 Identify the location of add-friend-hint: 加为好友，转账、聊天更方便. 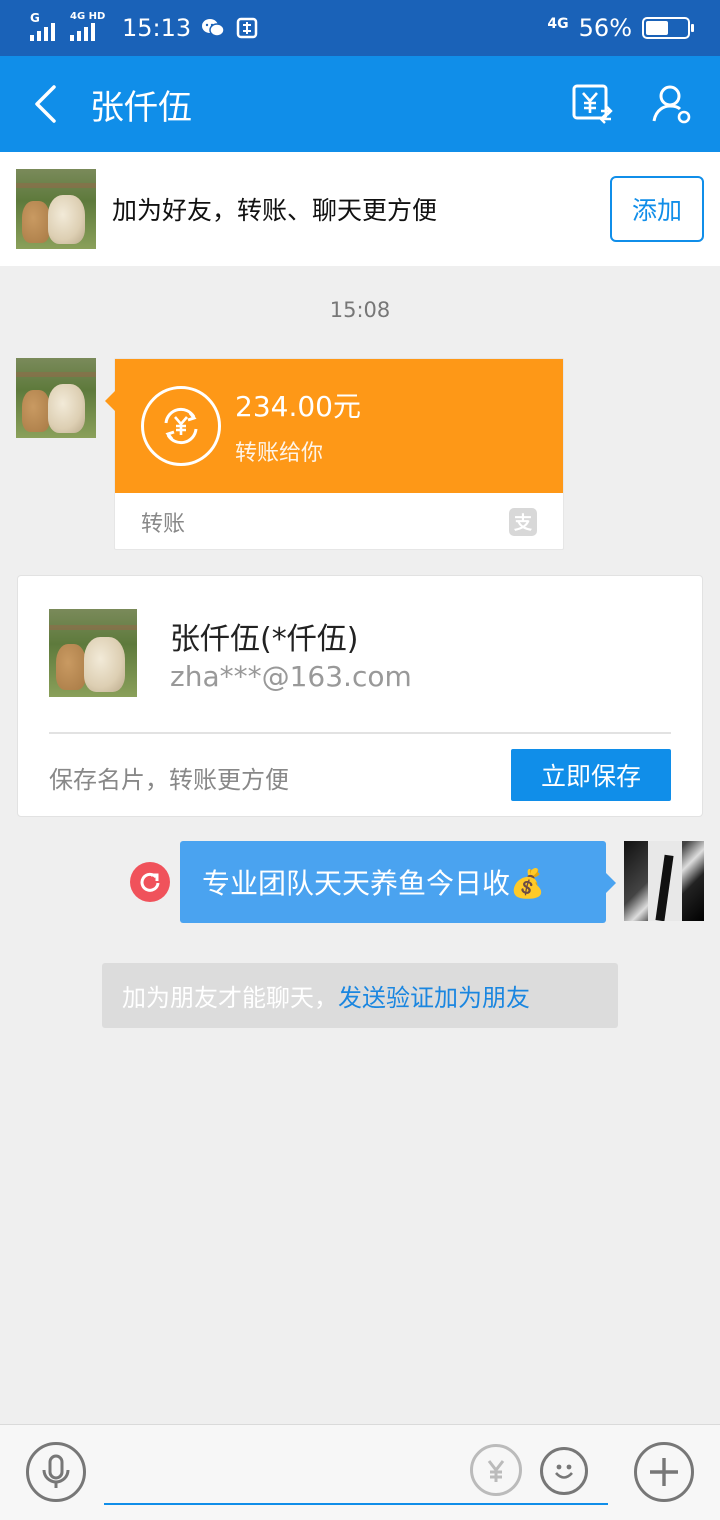
(275, 210).